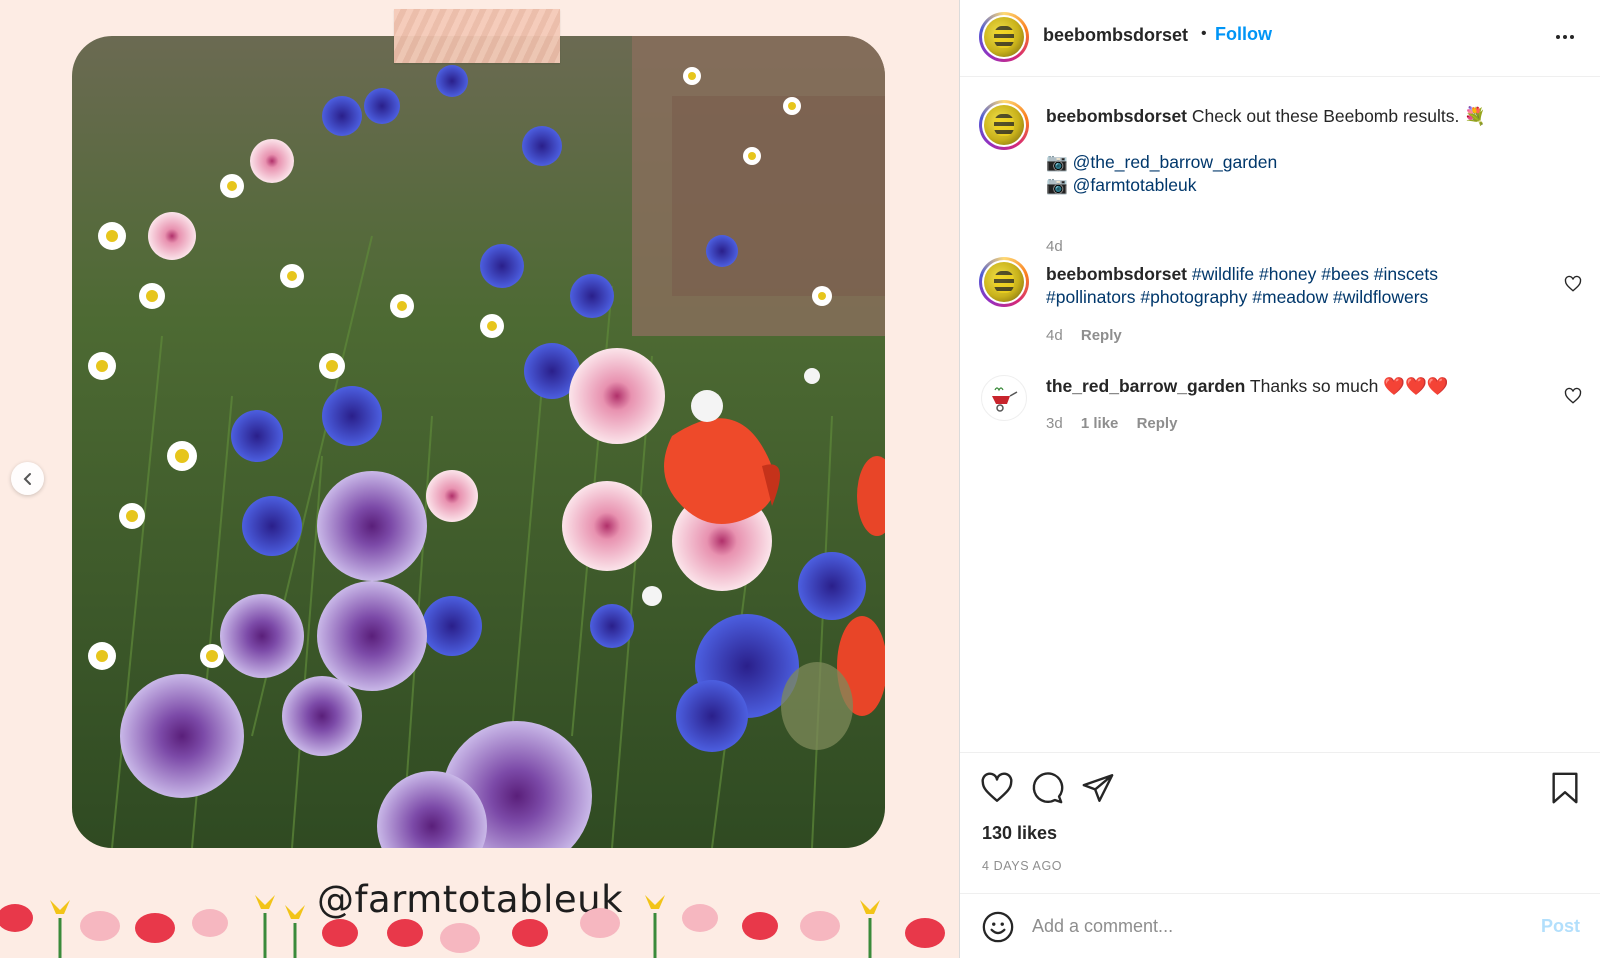  Describe the element at coordinates (997, 788) in the screenshot. I see `heart-icon` at that location.